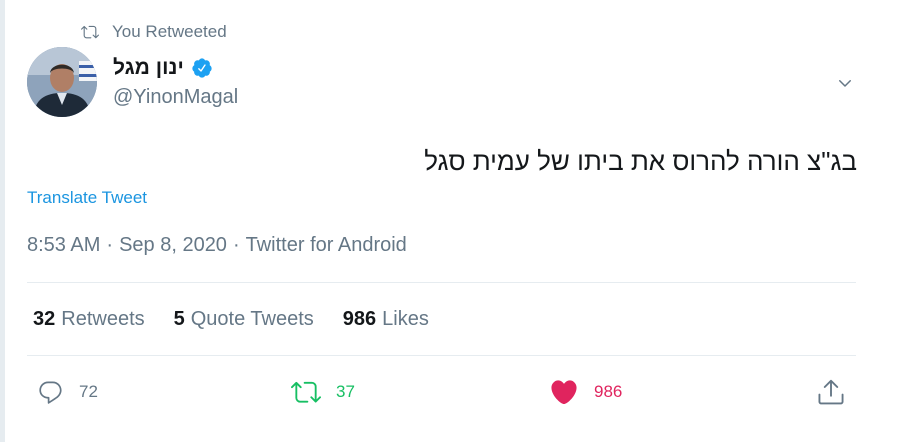 The height and width of the screenshot is (442, 901). What do you see at coordinates (173, 245) in the screenshot?
I see `tweet-date: Sep 8, 2020` at bounding box center [173, 245].